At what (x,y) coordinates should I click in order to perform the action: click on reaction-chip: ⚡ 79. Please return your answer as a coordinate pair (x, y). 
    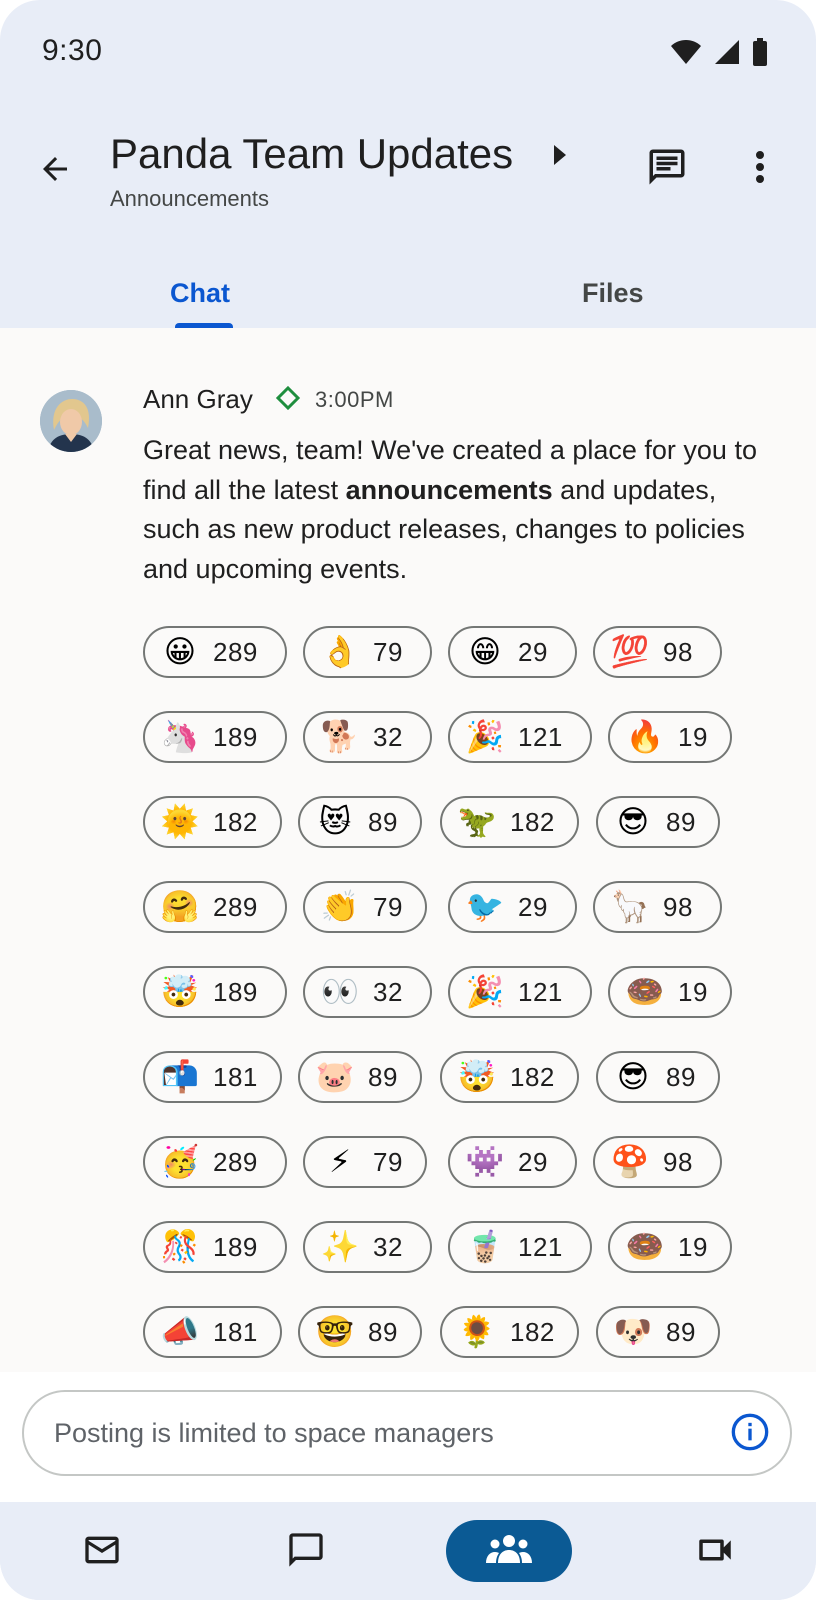
    Looking at the image, I should click on (365, 1162).